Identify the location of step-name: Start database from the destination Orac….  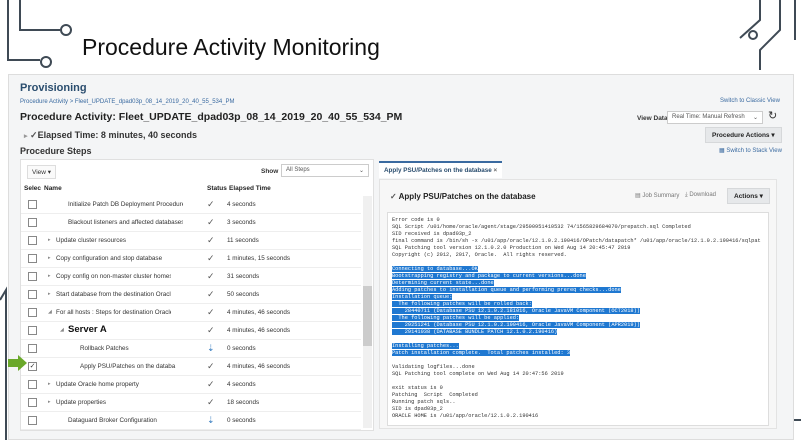
(113, 294).